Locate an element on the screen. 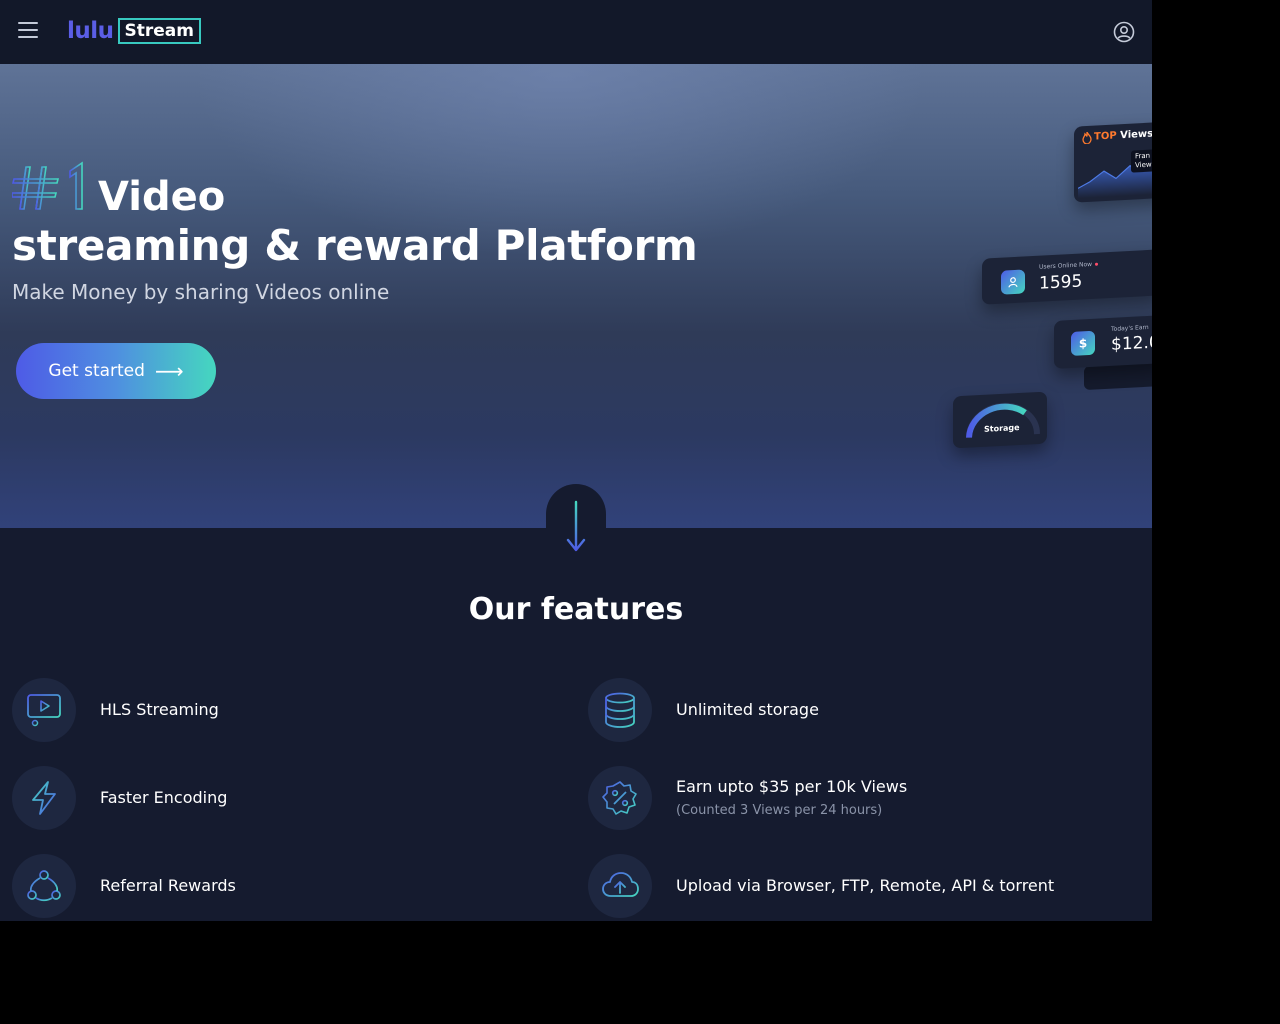 This screenshot has width=1280, height=1024. storage-label: Storage is located at coordinates (1002, 428).